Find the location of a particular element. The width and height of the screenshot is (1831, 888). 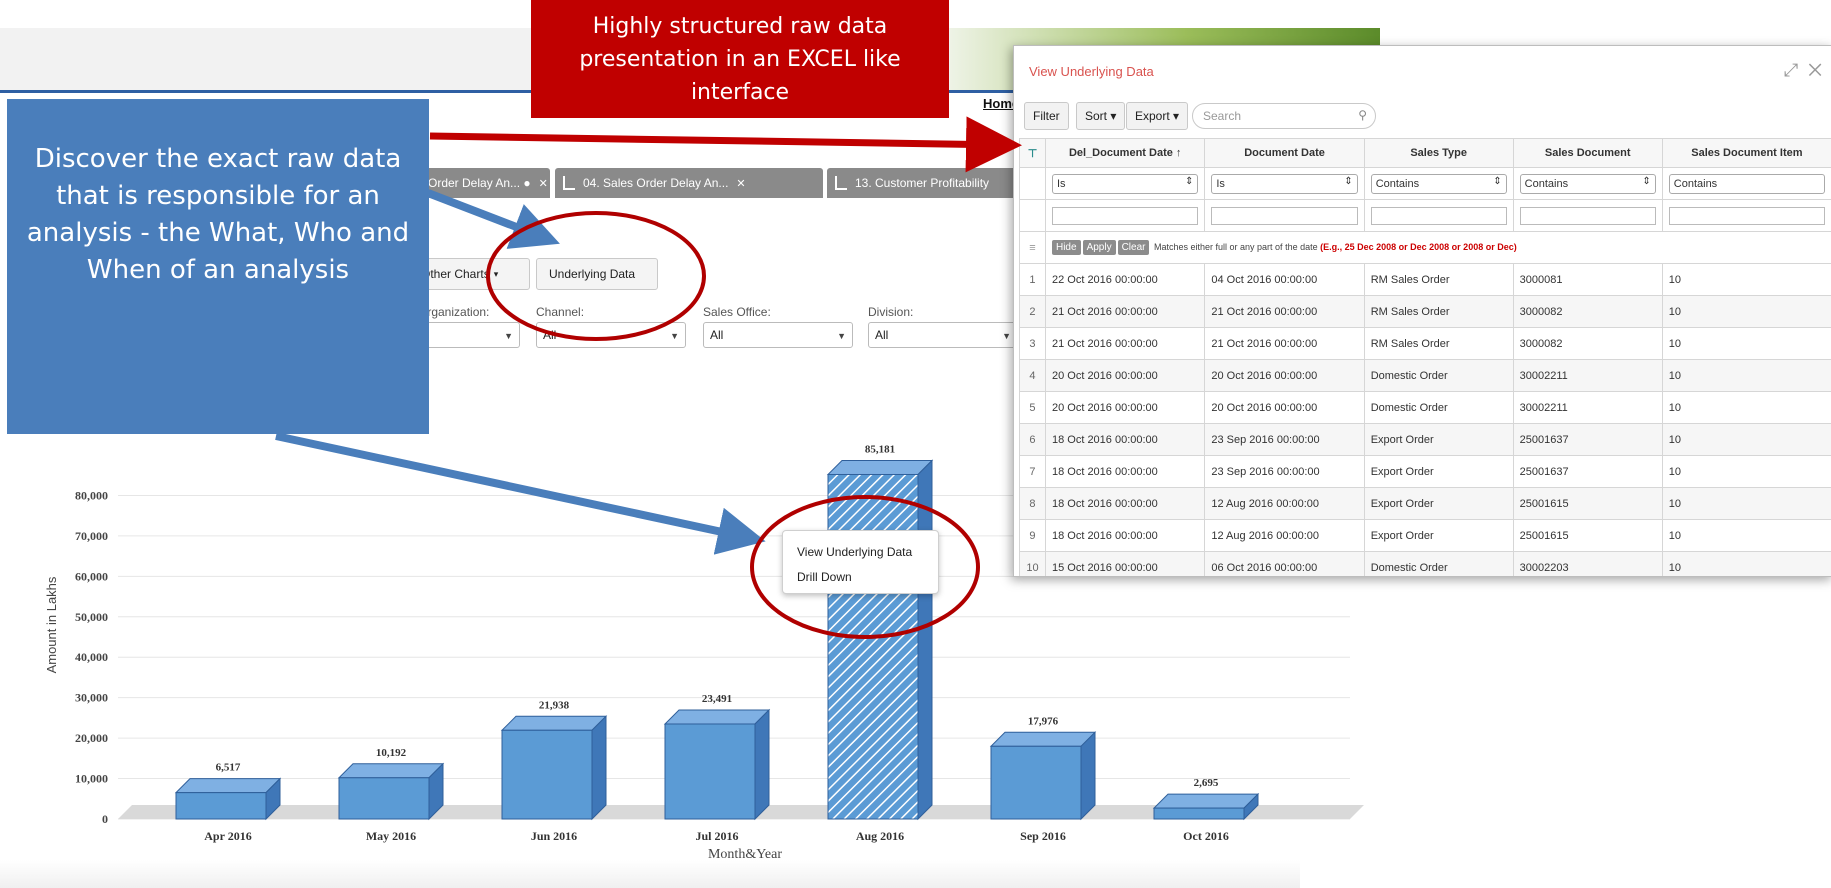

blue-arrow-to-button is located at coordinates (493, 219).